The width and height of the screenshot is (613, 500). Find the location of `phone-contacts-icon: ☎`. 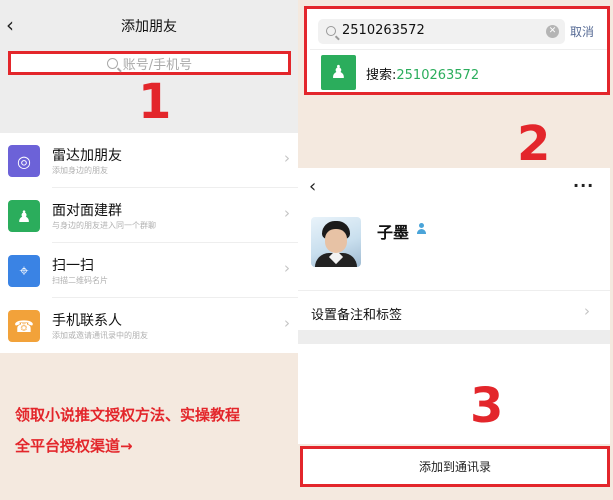

phone-contacts-icon: ☎ is located at coordinates (24, 326).